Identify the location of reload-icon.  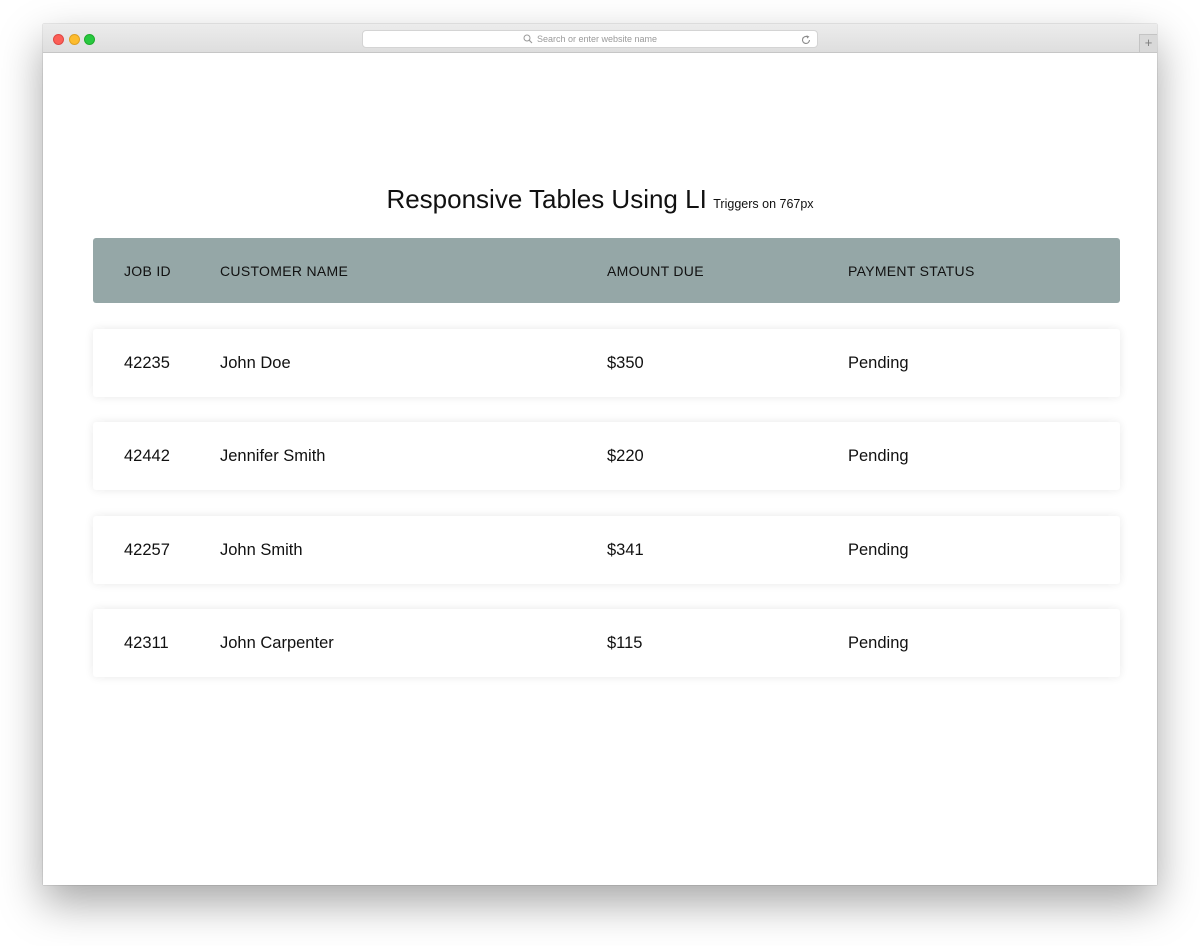
(806, 39).